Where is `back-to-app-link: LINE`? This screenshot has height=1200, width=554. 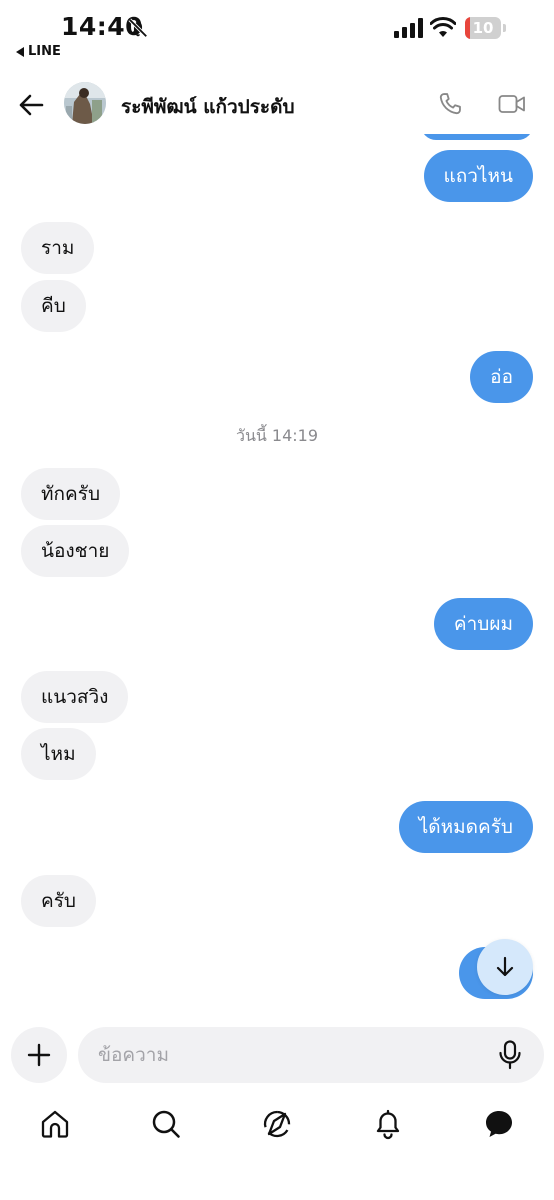
back-to-app-link: LINE is located at coordinates (38, 51).